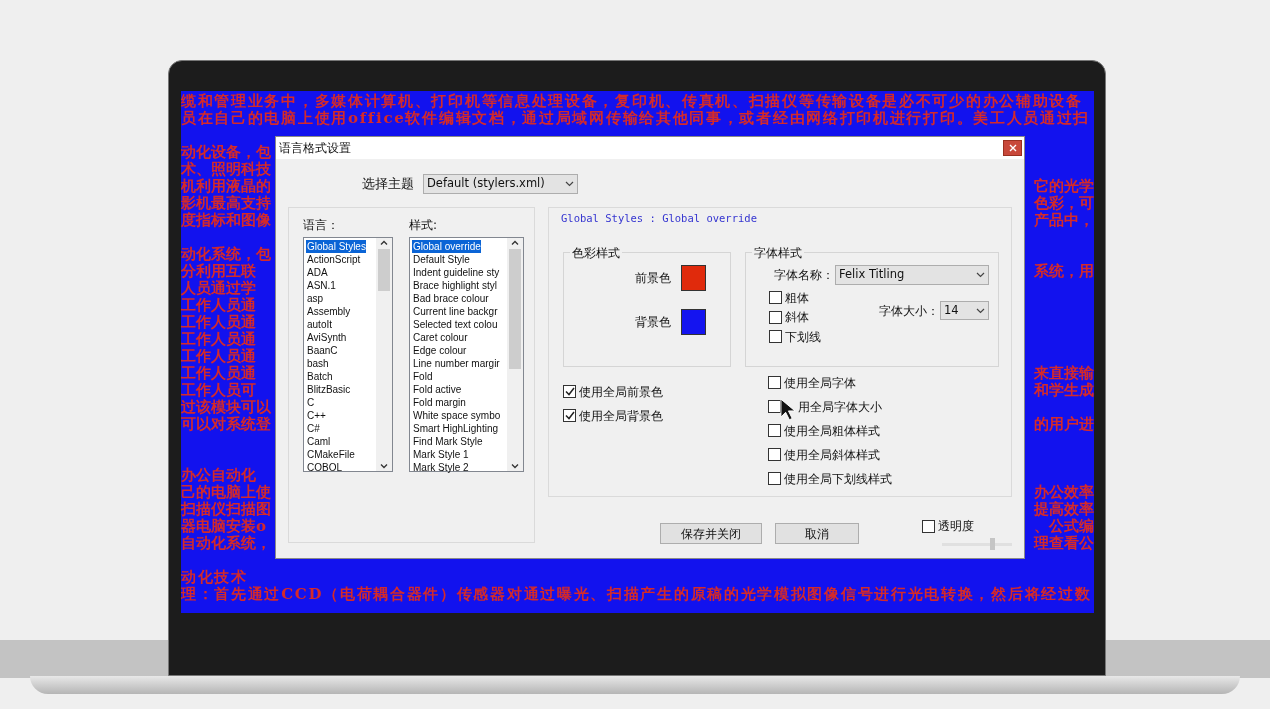 The width and height of the screenshot is (1270, 709). I want to click on list-item: C++, so click(316, 415).